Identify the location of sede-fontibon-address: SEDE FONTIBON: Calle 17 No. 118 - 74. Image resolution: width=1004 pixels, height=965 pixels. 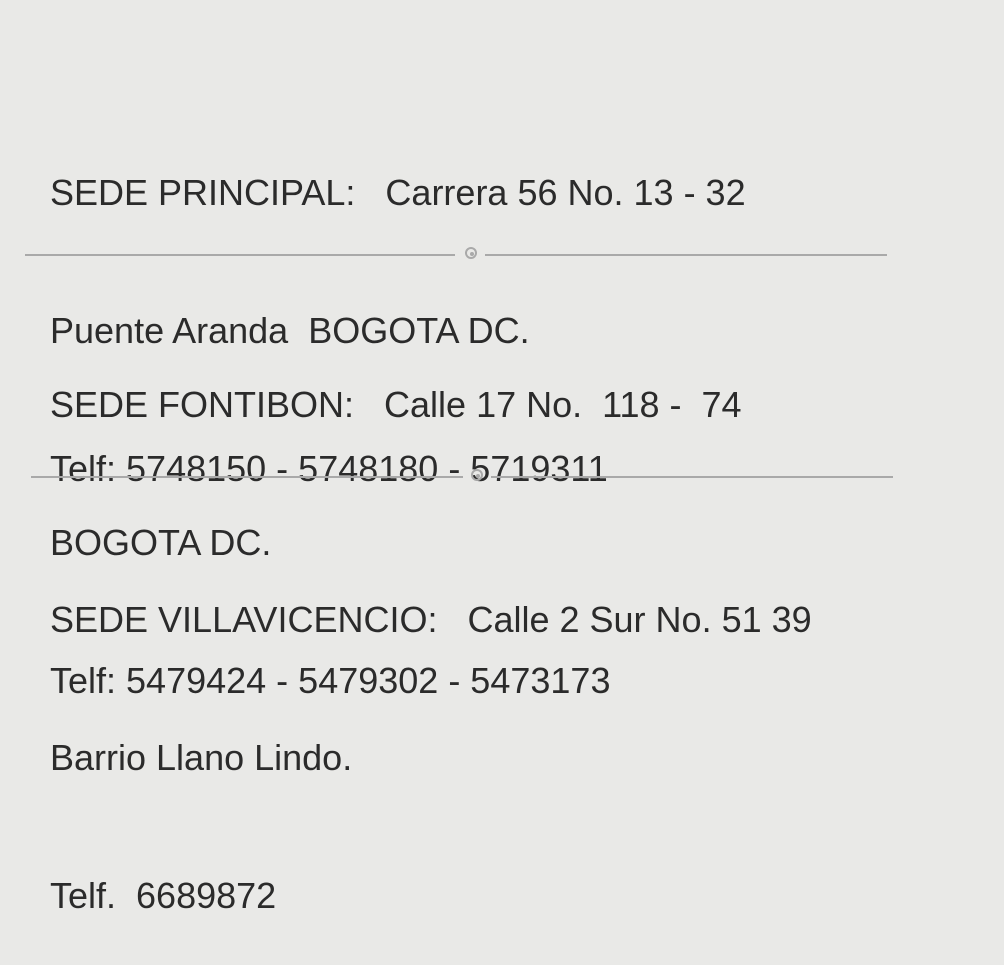
(396, 404).